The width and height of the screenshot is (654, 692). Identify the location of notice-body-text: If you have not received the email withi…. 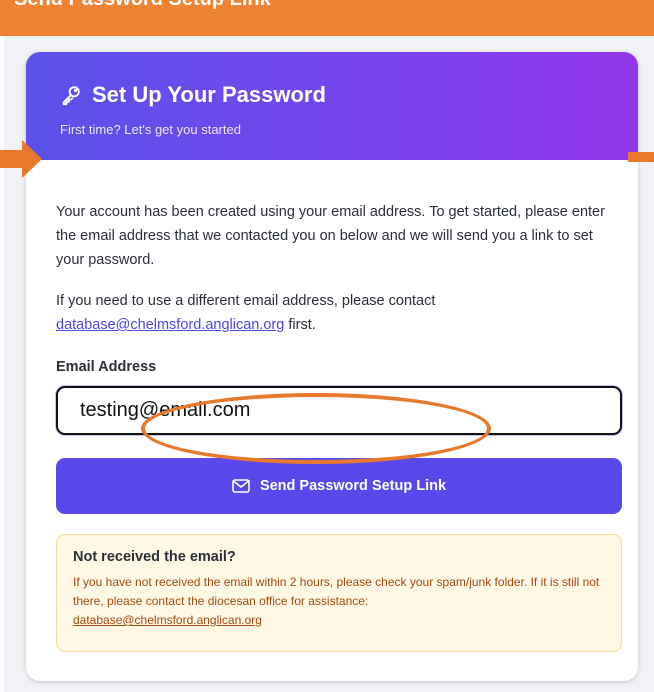
(336, 591).